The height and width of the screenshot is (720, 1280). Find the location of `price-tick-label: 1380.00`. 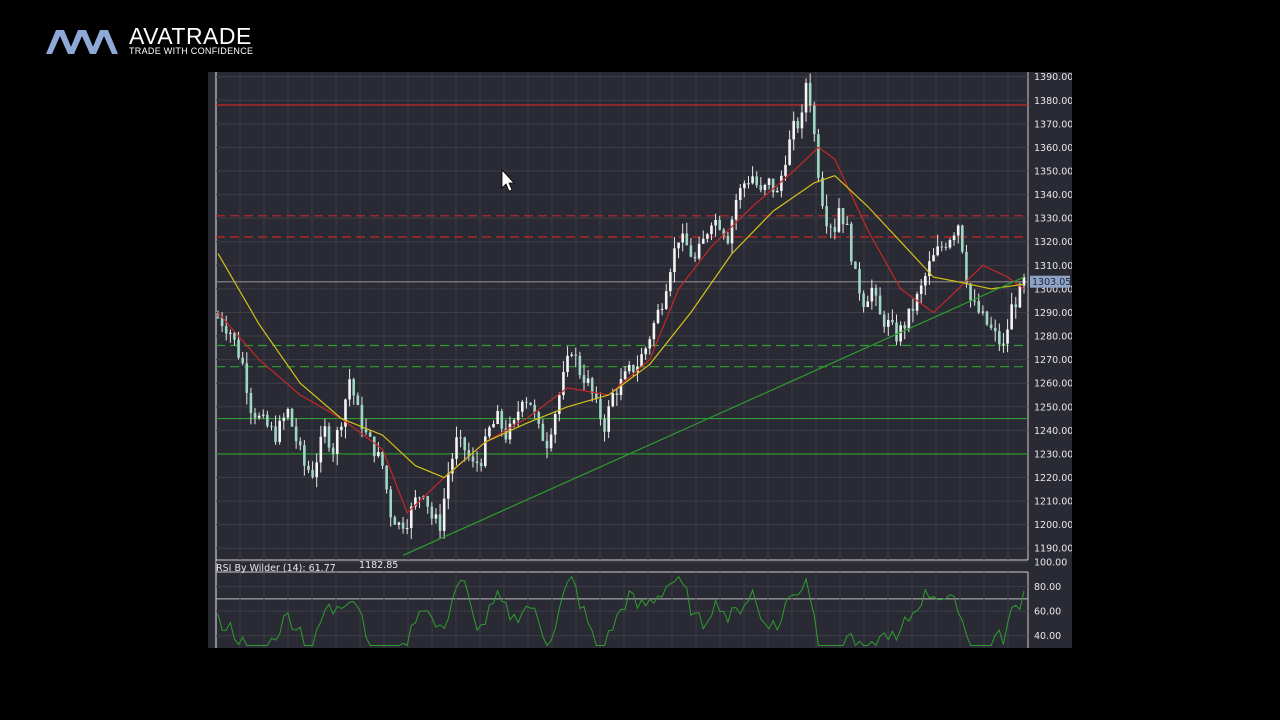

price-tick-label: 1380.00 is located at coordinates (1053, 101).